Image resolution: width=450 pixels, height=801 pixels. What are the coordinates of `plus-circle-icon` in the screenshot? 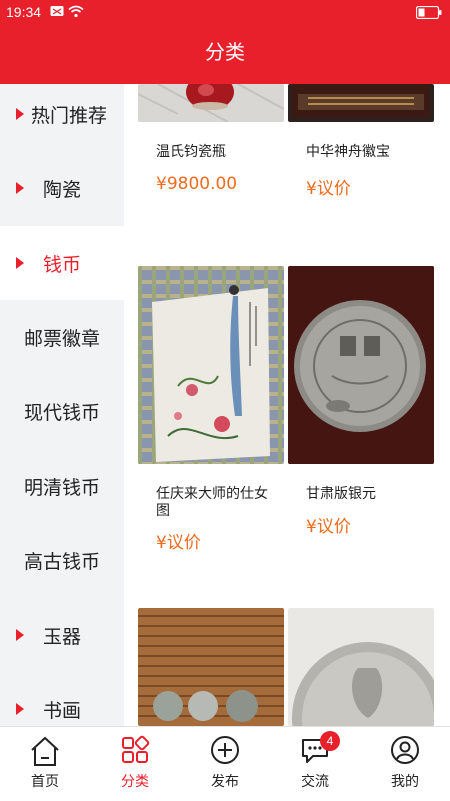 It's located at (225, 750).